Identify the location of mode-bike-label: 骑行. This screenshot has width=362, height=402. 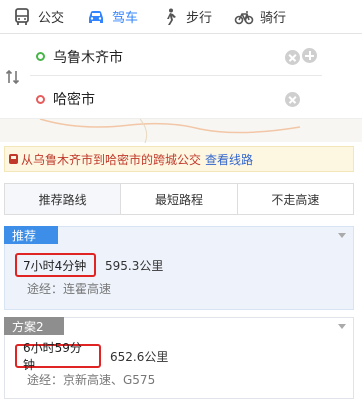
(273, 18).